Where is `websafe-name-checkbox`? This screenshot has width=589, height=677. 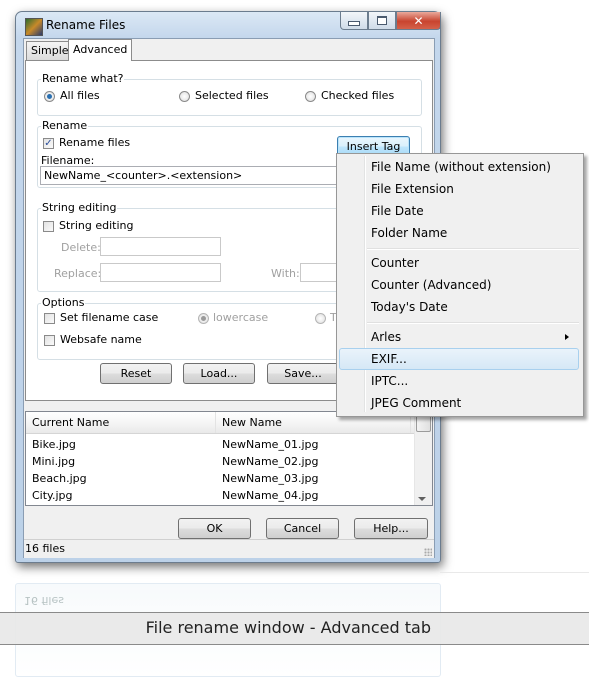
websafe-name-checkbox is located at coordinates (49, 340).